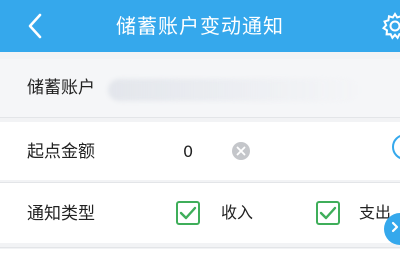  What do you see at coordinates (237, 212) in the screenshot?
I see `income-label: 收入` at bounding box center [237, 212].